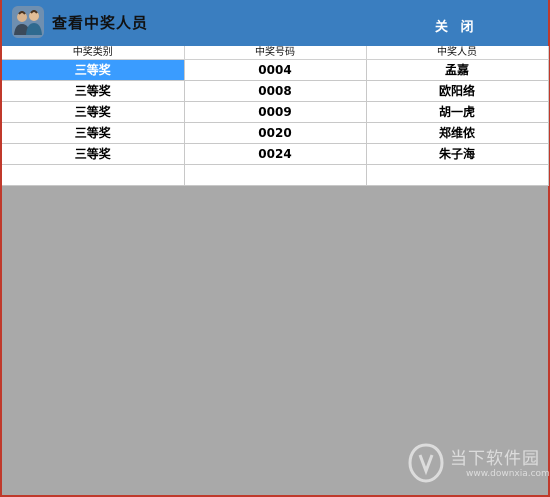 Image resolution: width=550 pixels, height=497 pixels. Describe the element at coordinates (457, 70) in the screenshot. I see `cell-winner: 孟嘉` at that location.